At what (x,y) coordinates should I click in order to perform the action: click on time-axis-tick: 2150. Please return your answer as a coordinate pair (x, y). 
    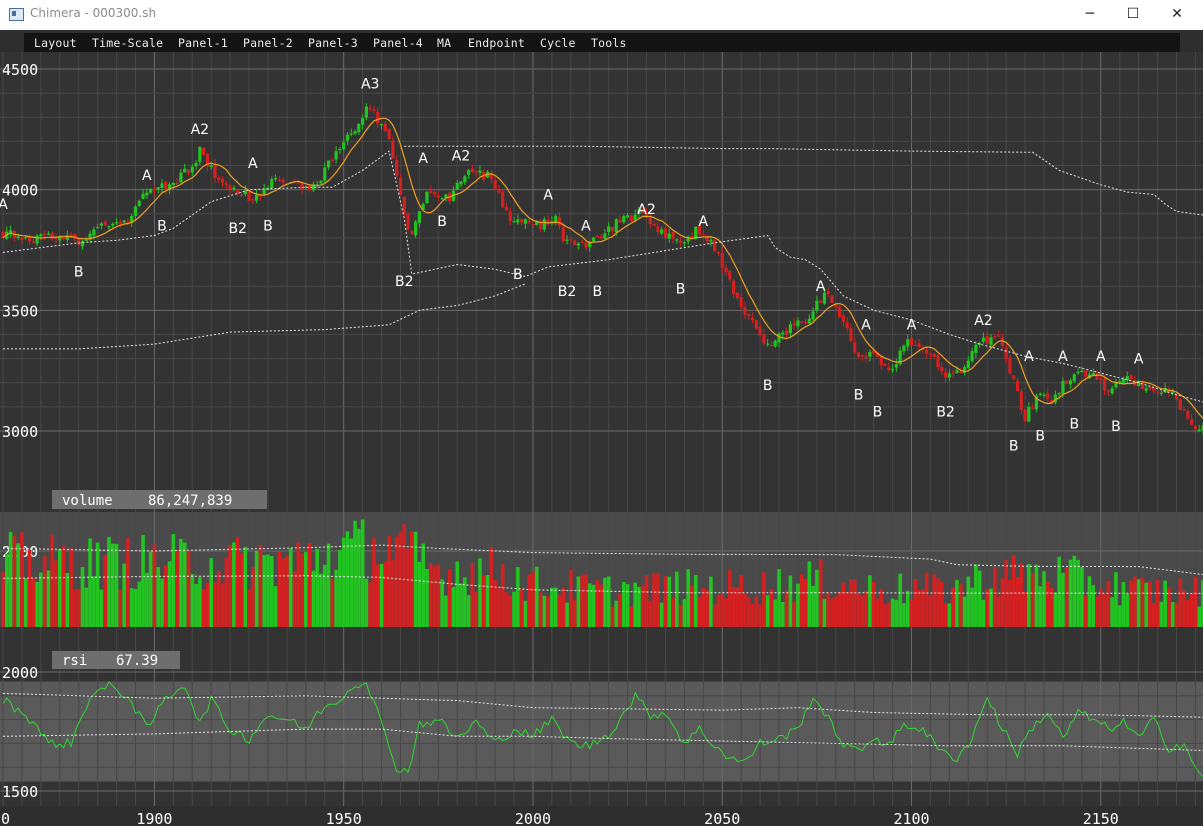
    Looking at the image, I should click on (1101, 818).